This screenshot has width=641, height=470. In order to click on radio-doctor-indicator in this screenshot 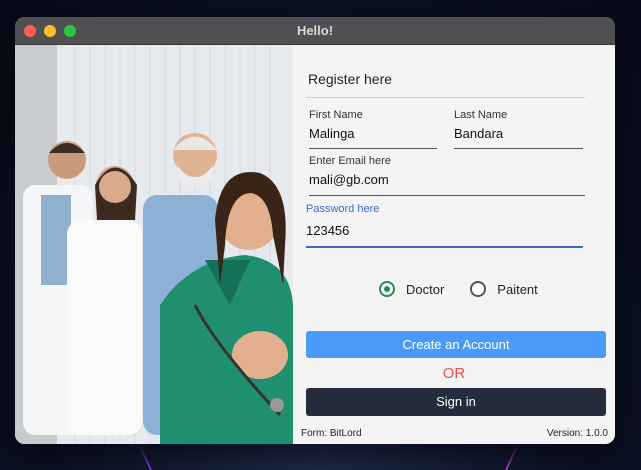, I will do `click(387, 289)`.